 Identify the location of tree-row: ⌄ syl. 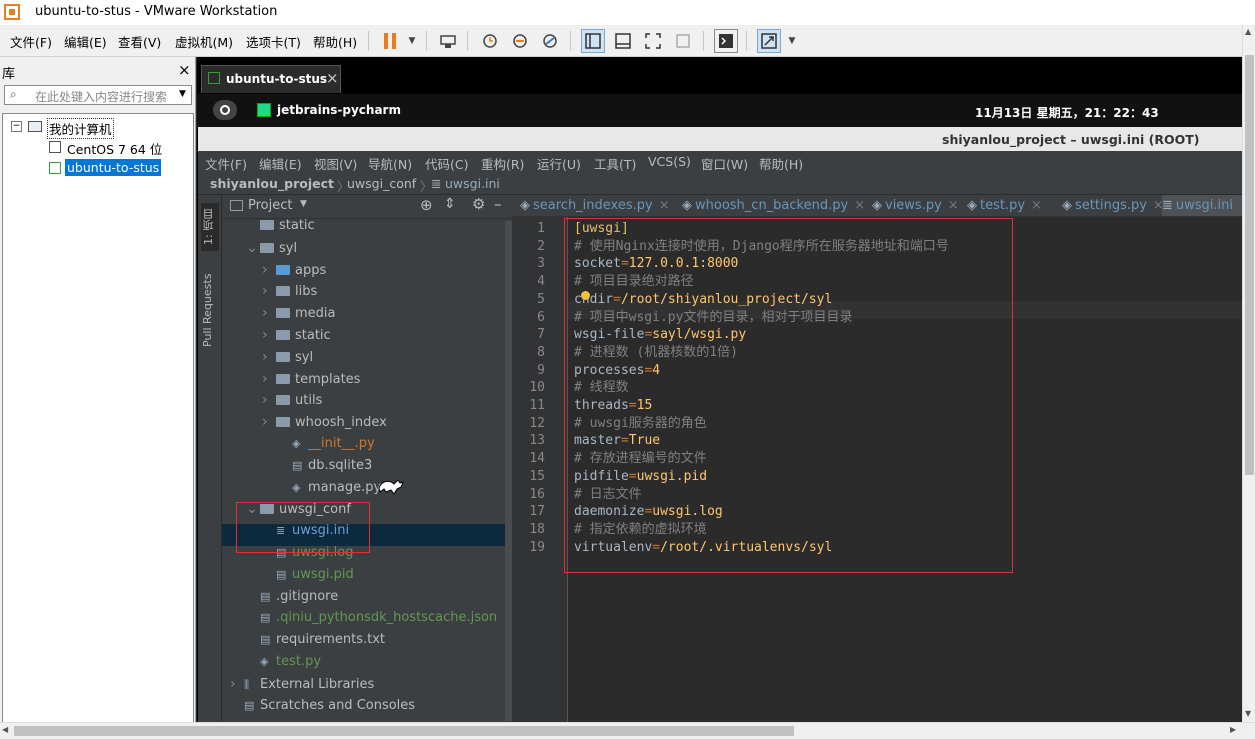
(271, 248).